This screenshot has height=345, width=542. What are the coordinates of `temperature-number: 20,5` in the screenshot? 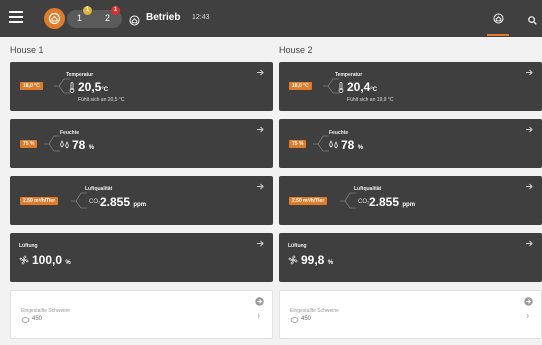 It's located at (90, 87).